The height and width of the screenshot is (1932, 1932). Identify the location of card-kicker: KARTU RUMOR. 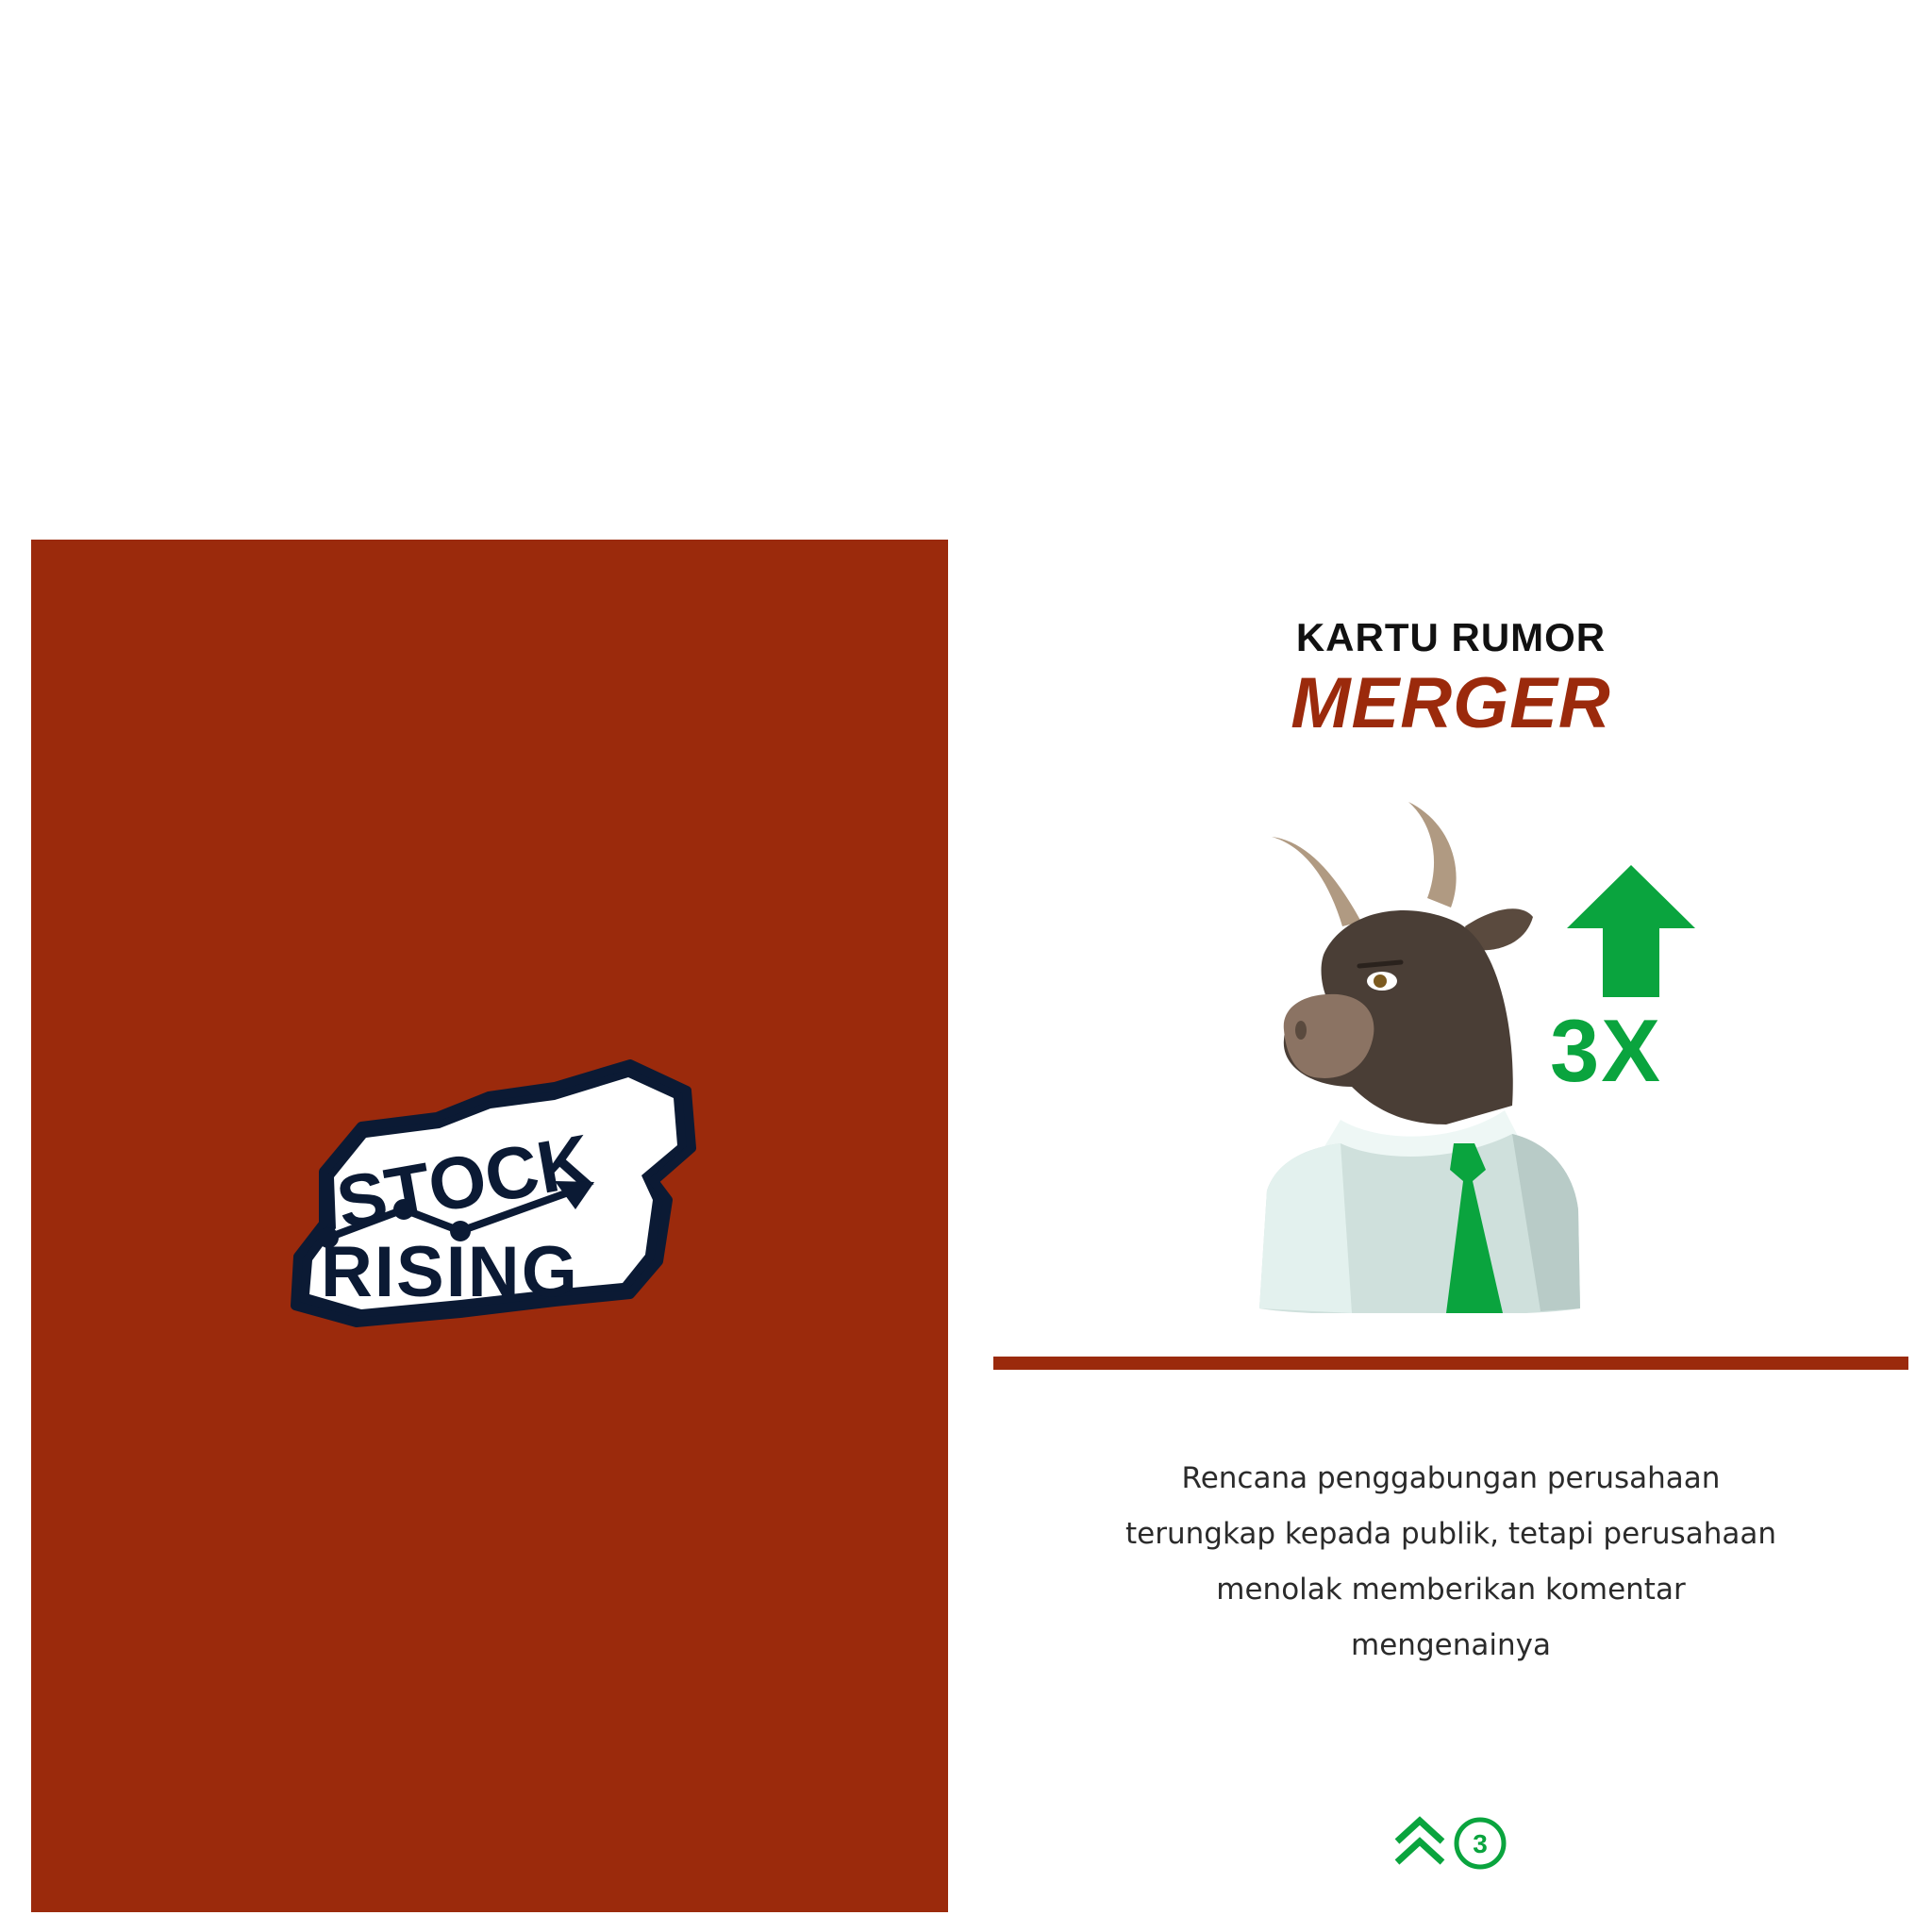
(1451, 637).